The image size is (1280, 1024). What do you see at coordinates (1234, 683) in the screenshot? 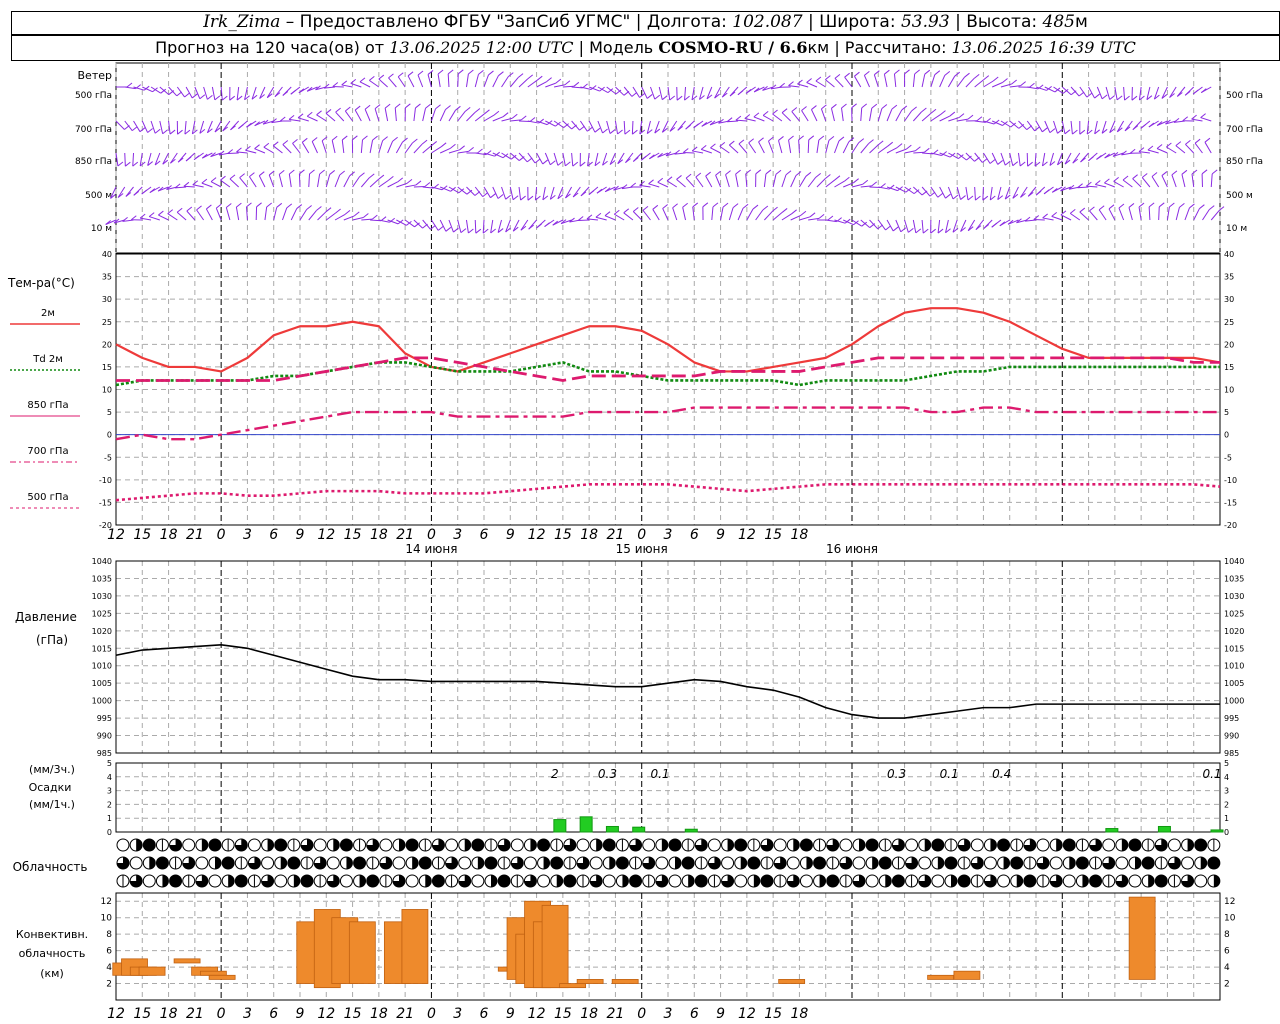
I see `pressure-axis-tick-right: 1005` at bounding box center [1234, 683].